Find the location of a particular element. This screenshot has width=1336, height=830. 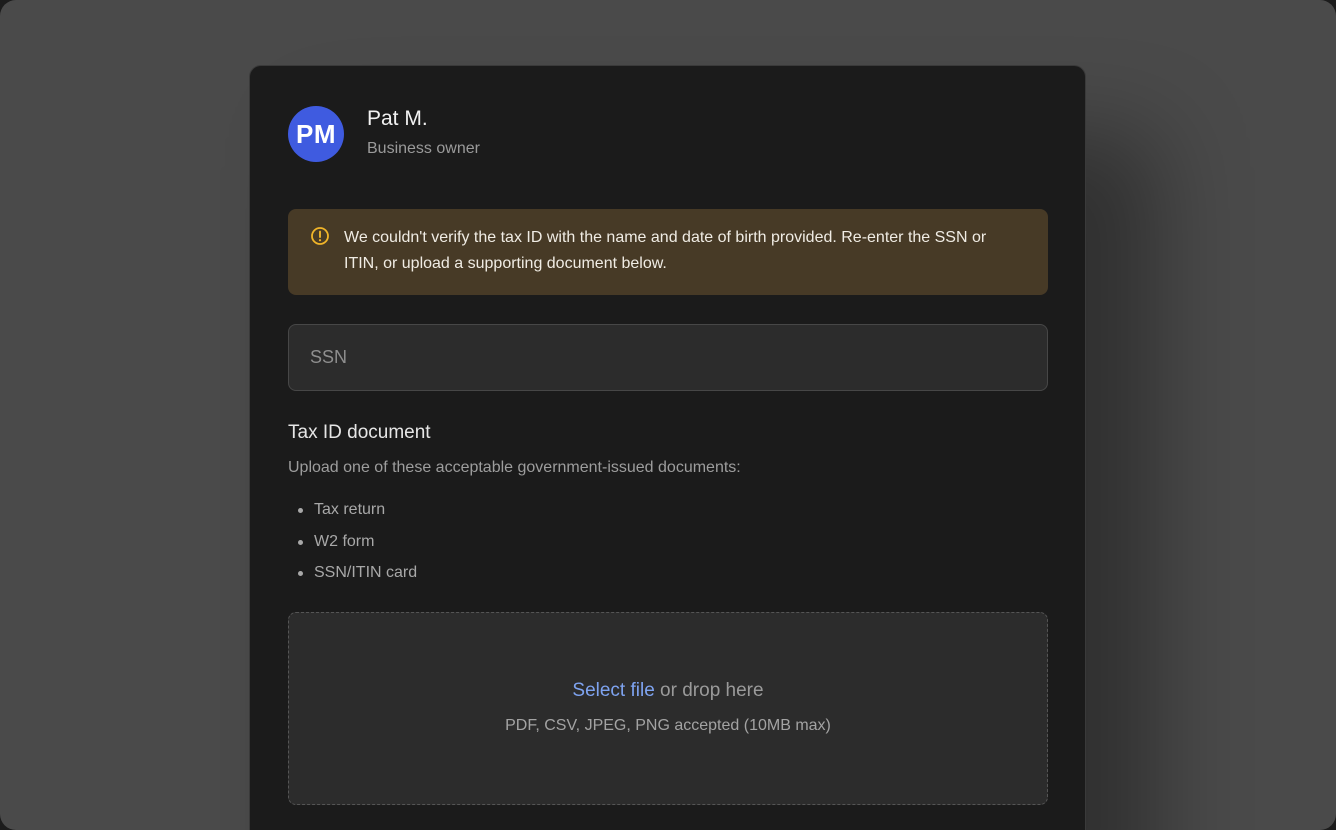

ssn-input is located at coordinates (668, 357).